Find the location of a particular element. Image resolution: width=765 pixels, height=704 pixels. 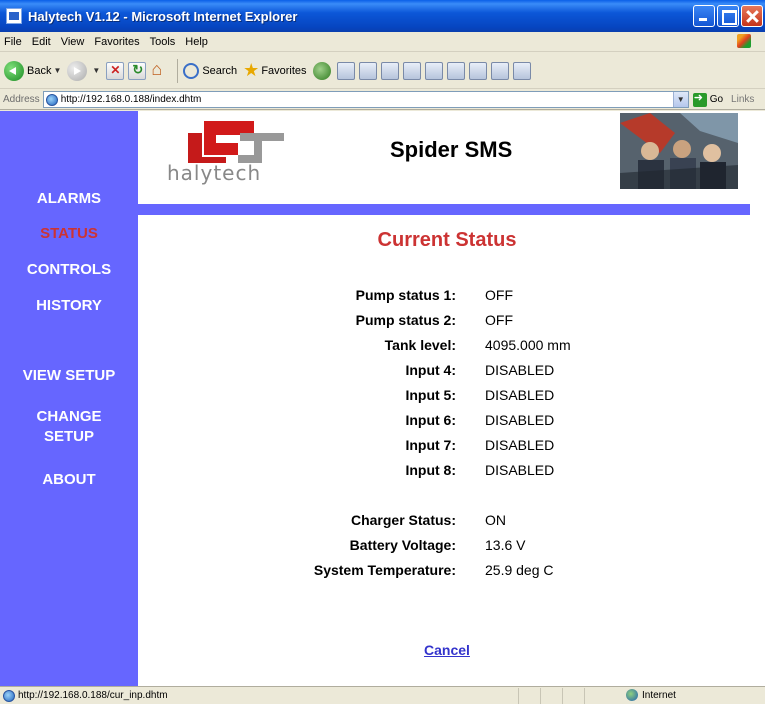

system-label: Charger Status: is located at coordinates (403, 520).